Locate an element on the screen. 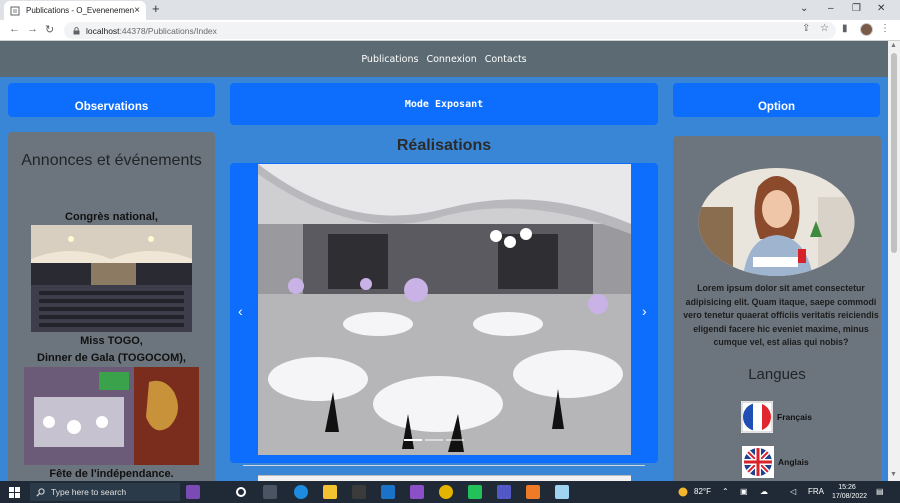 The width and height of the screenshot is (900, 503). carousel-prev-icon: ‹ is located at coordinates (240, 311).